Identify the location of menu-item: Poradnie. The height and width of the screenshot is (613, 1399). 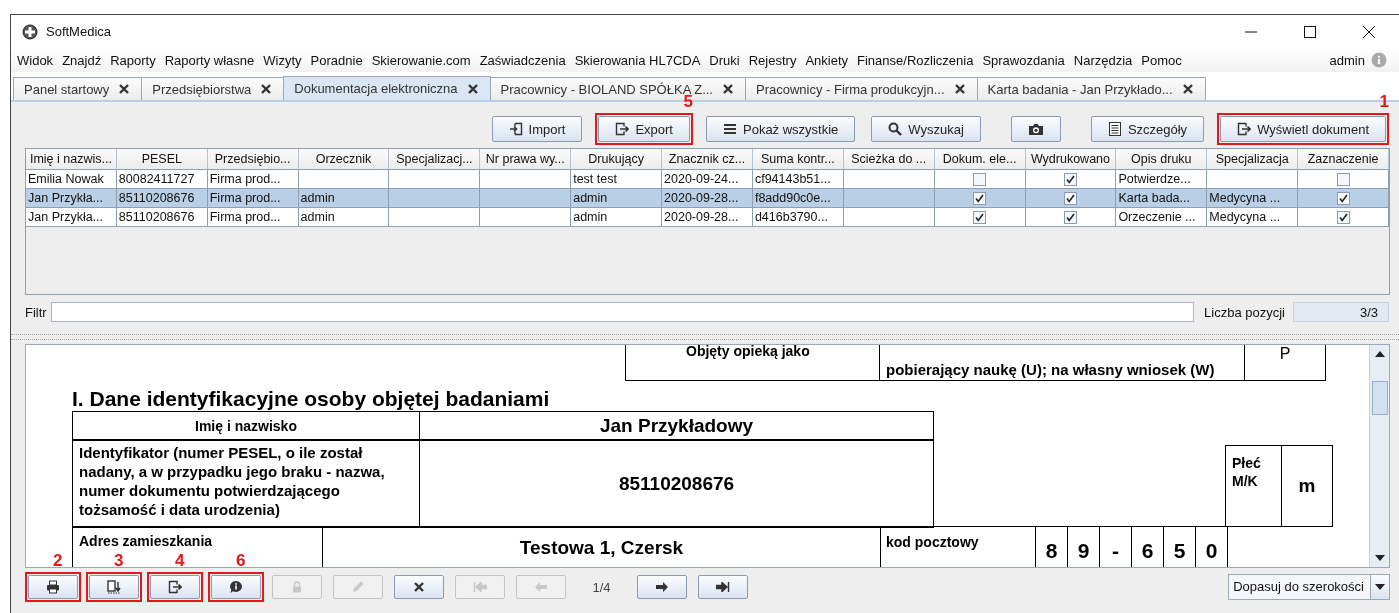
(336, 60).